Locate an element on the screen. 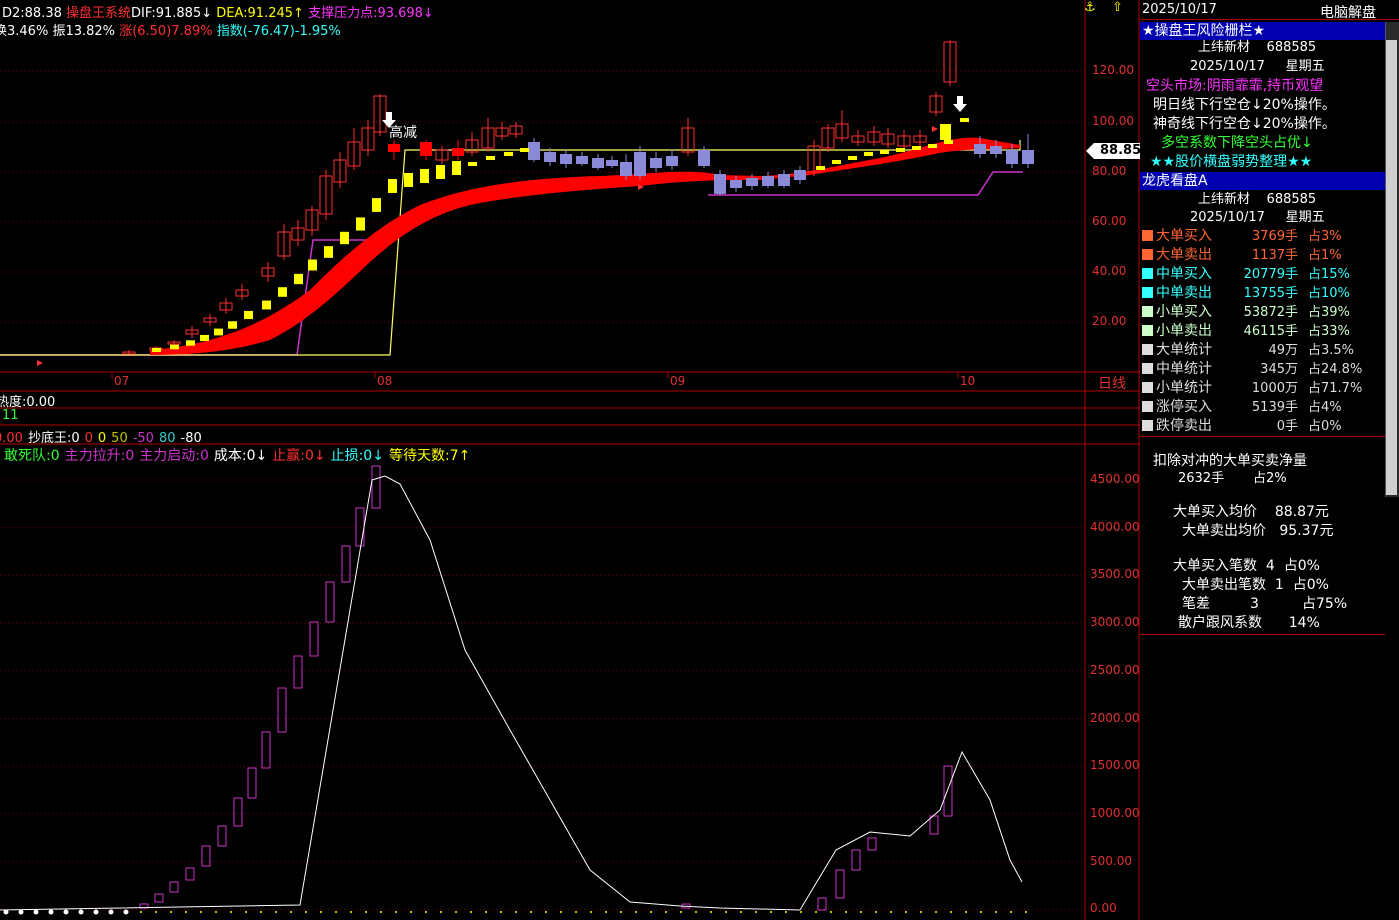  indicator-item: 成本:0↓ is located at coordinates (240, 456).